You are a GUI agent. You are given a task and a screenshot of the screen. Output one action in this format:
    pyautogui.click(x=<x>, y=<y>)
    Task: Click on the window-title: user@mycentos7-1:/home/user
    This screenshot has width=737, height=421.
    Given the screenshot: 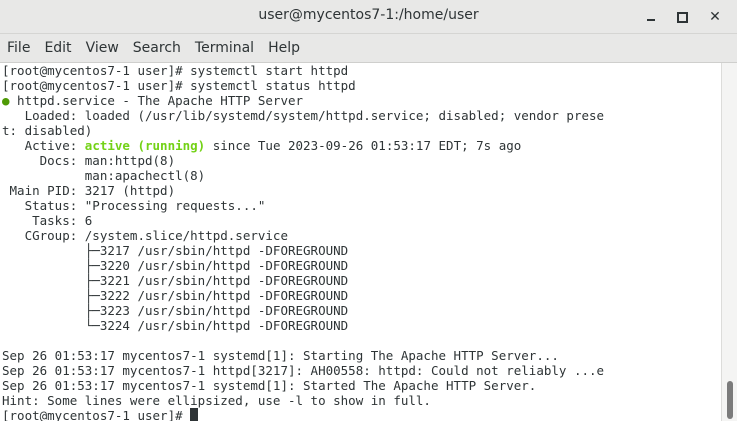 What is the action you would take?
    pyautogui.click(x=368, y=15)
    